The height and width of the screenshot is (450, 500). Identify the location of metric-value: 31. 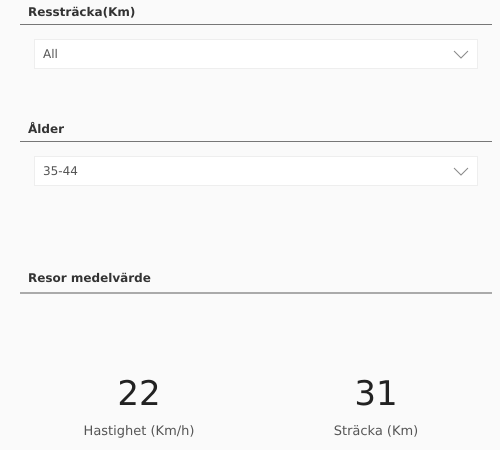
(376, 394).